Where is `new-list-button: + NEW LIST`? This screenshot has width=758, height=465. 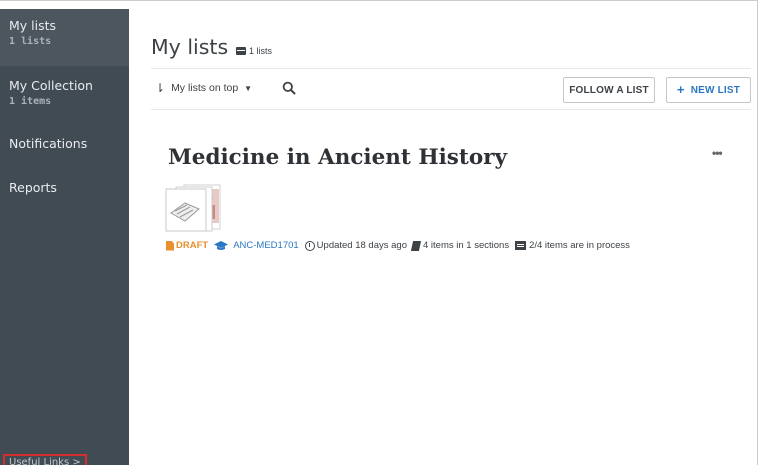
new-list-button: + NEW LIST is located at coordinates (708, 90).